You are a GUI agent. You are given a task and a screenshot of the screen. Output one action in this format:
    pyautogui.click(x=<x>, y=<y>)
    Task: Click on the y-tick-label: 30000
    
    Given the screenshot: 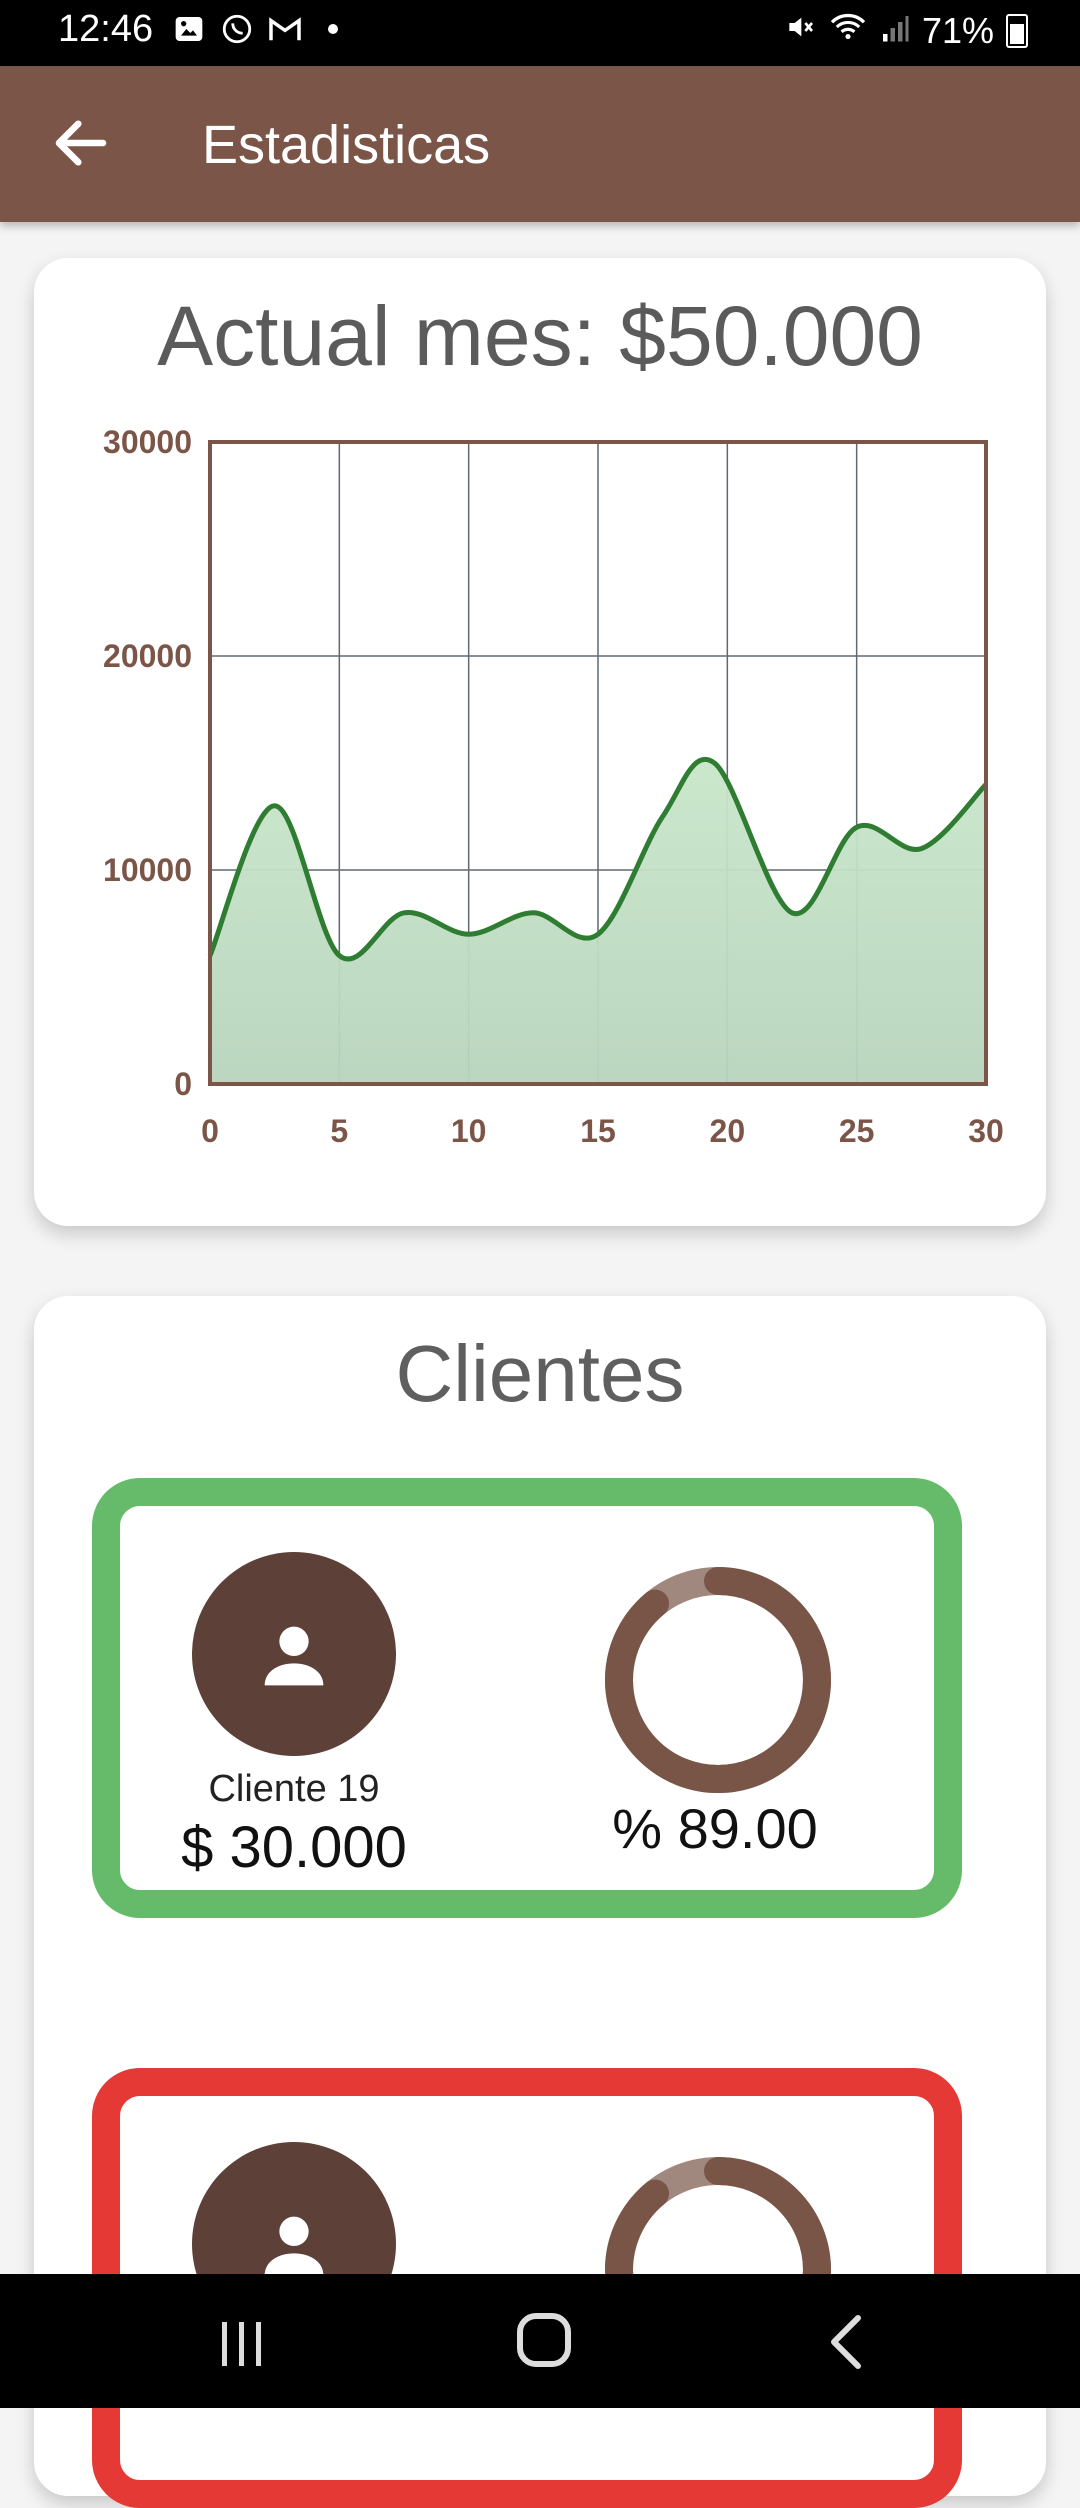 What is the action you would take?
    pyautogui.click(x=147, y=442)
    